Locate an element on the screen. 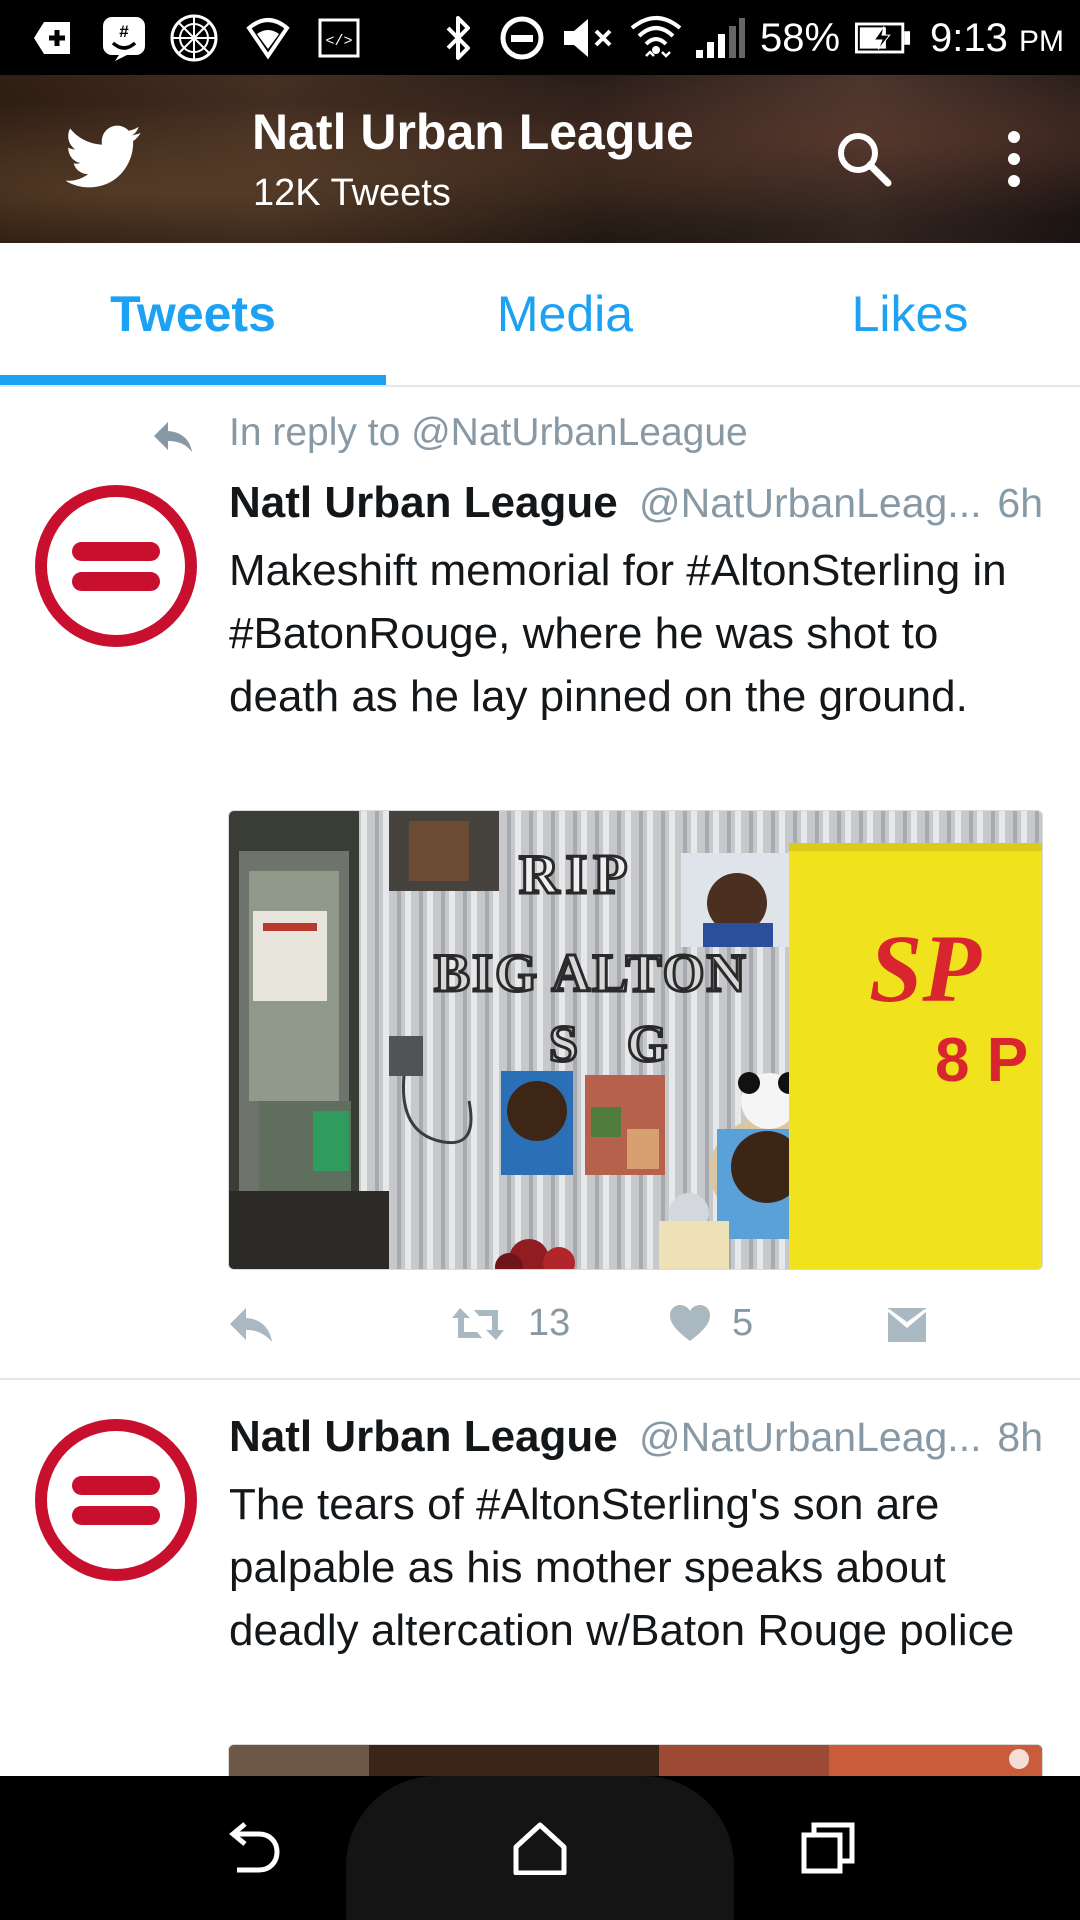 This screenshot has height=1920, width=1080. wifi-shield-icon is located at coordinates (268, 38).